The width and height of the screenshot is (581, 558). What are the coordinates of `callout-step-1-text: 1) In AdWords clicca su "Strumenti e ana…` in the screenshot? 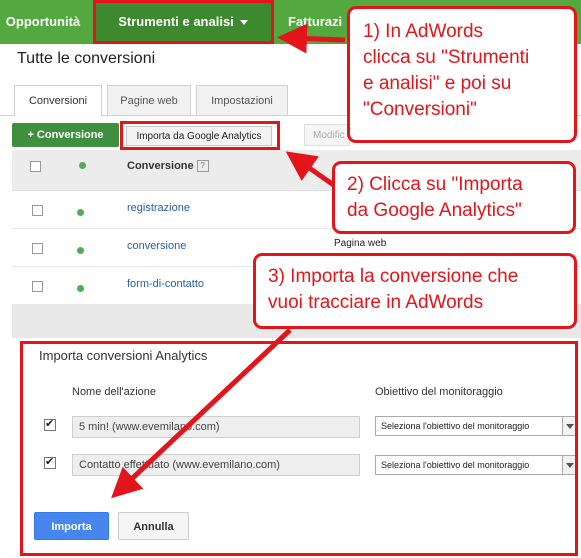 It's located at (446, 71).